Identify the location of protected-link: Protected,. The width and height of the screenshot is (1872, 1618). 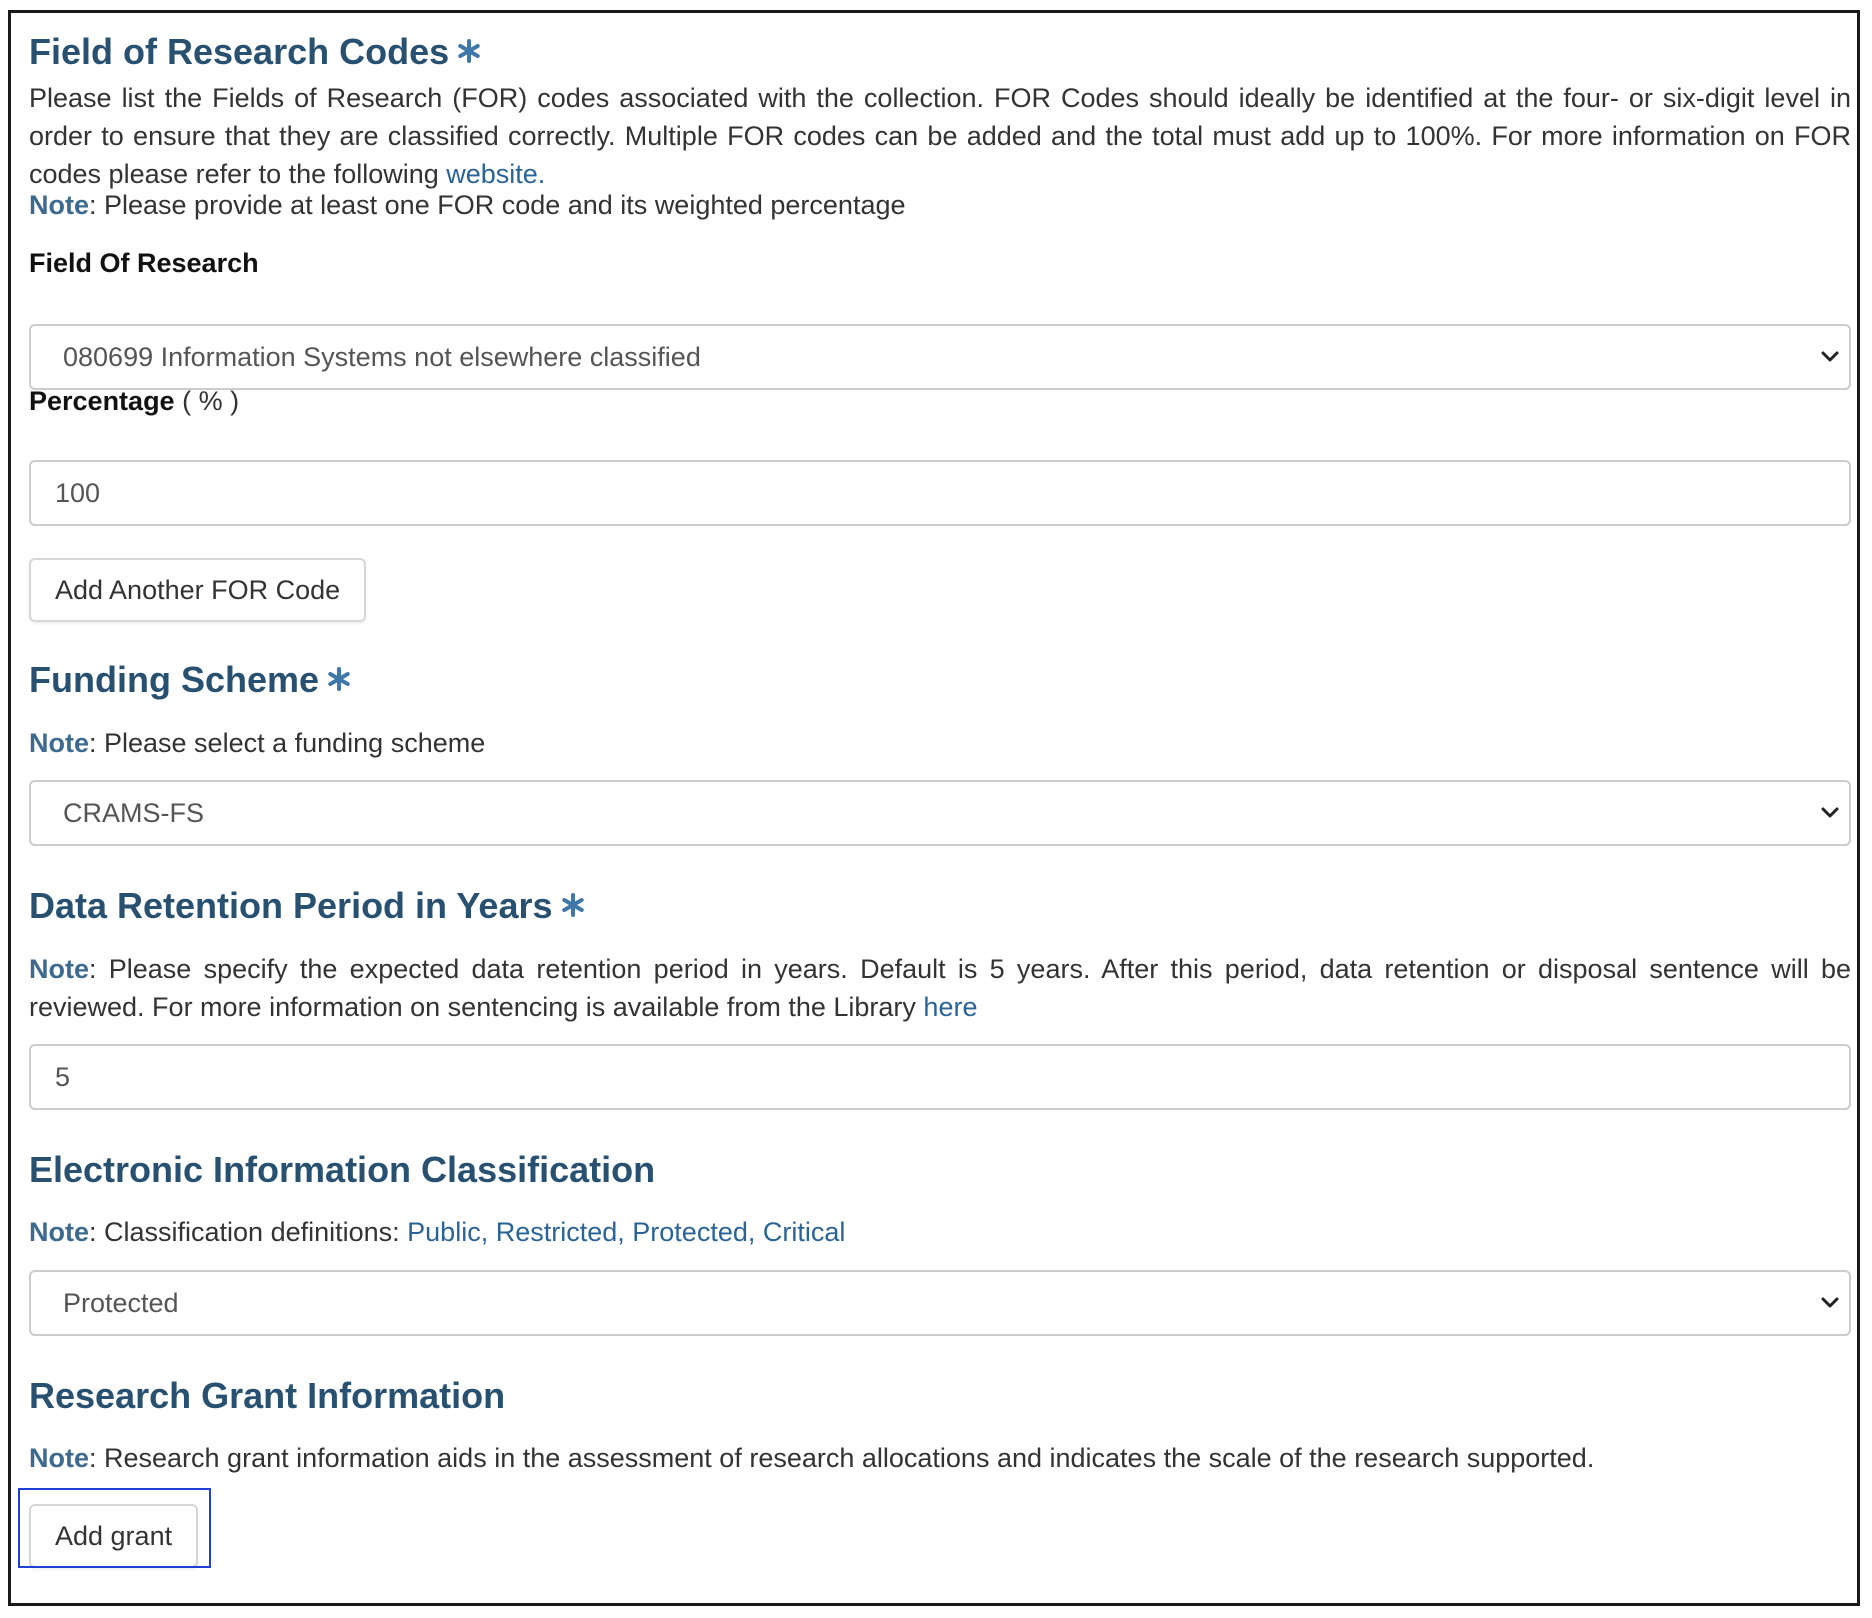
(693, 1232).